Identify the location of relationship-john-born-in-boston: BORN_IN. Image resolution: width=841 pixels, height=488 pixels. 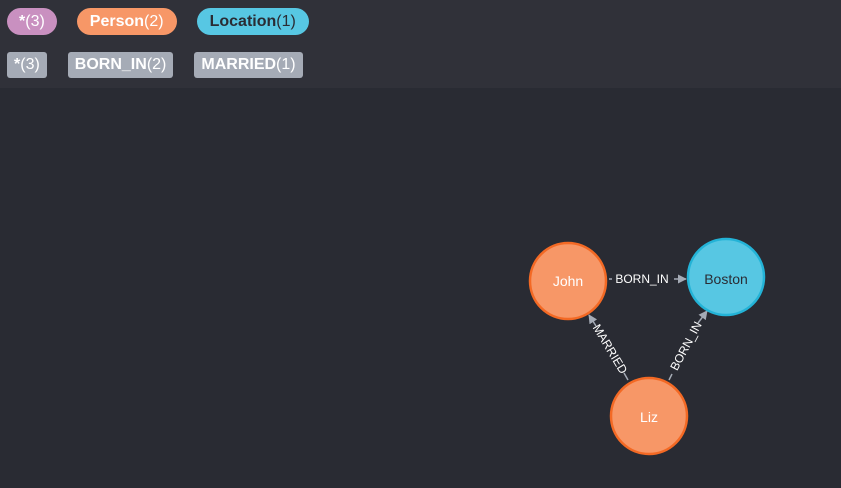
(648, 279).